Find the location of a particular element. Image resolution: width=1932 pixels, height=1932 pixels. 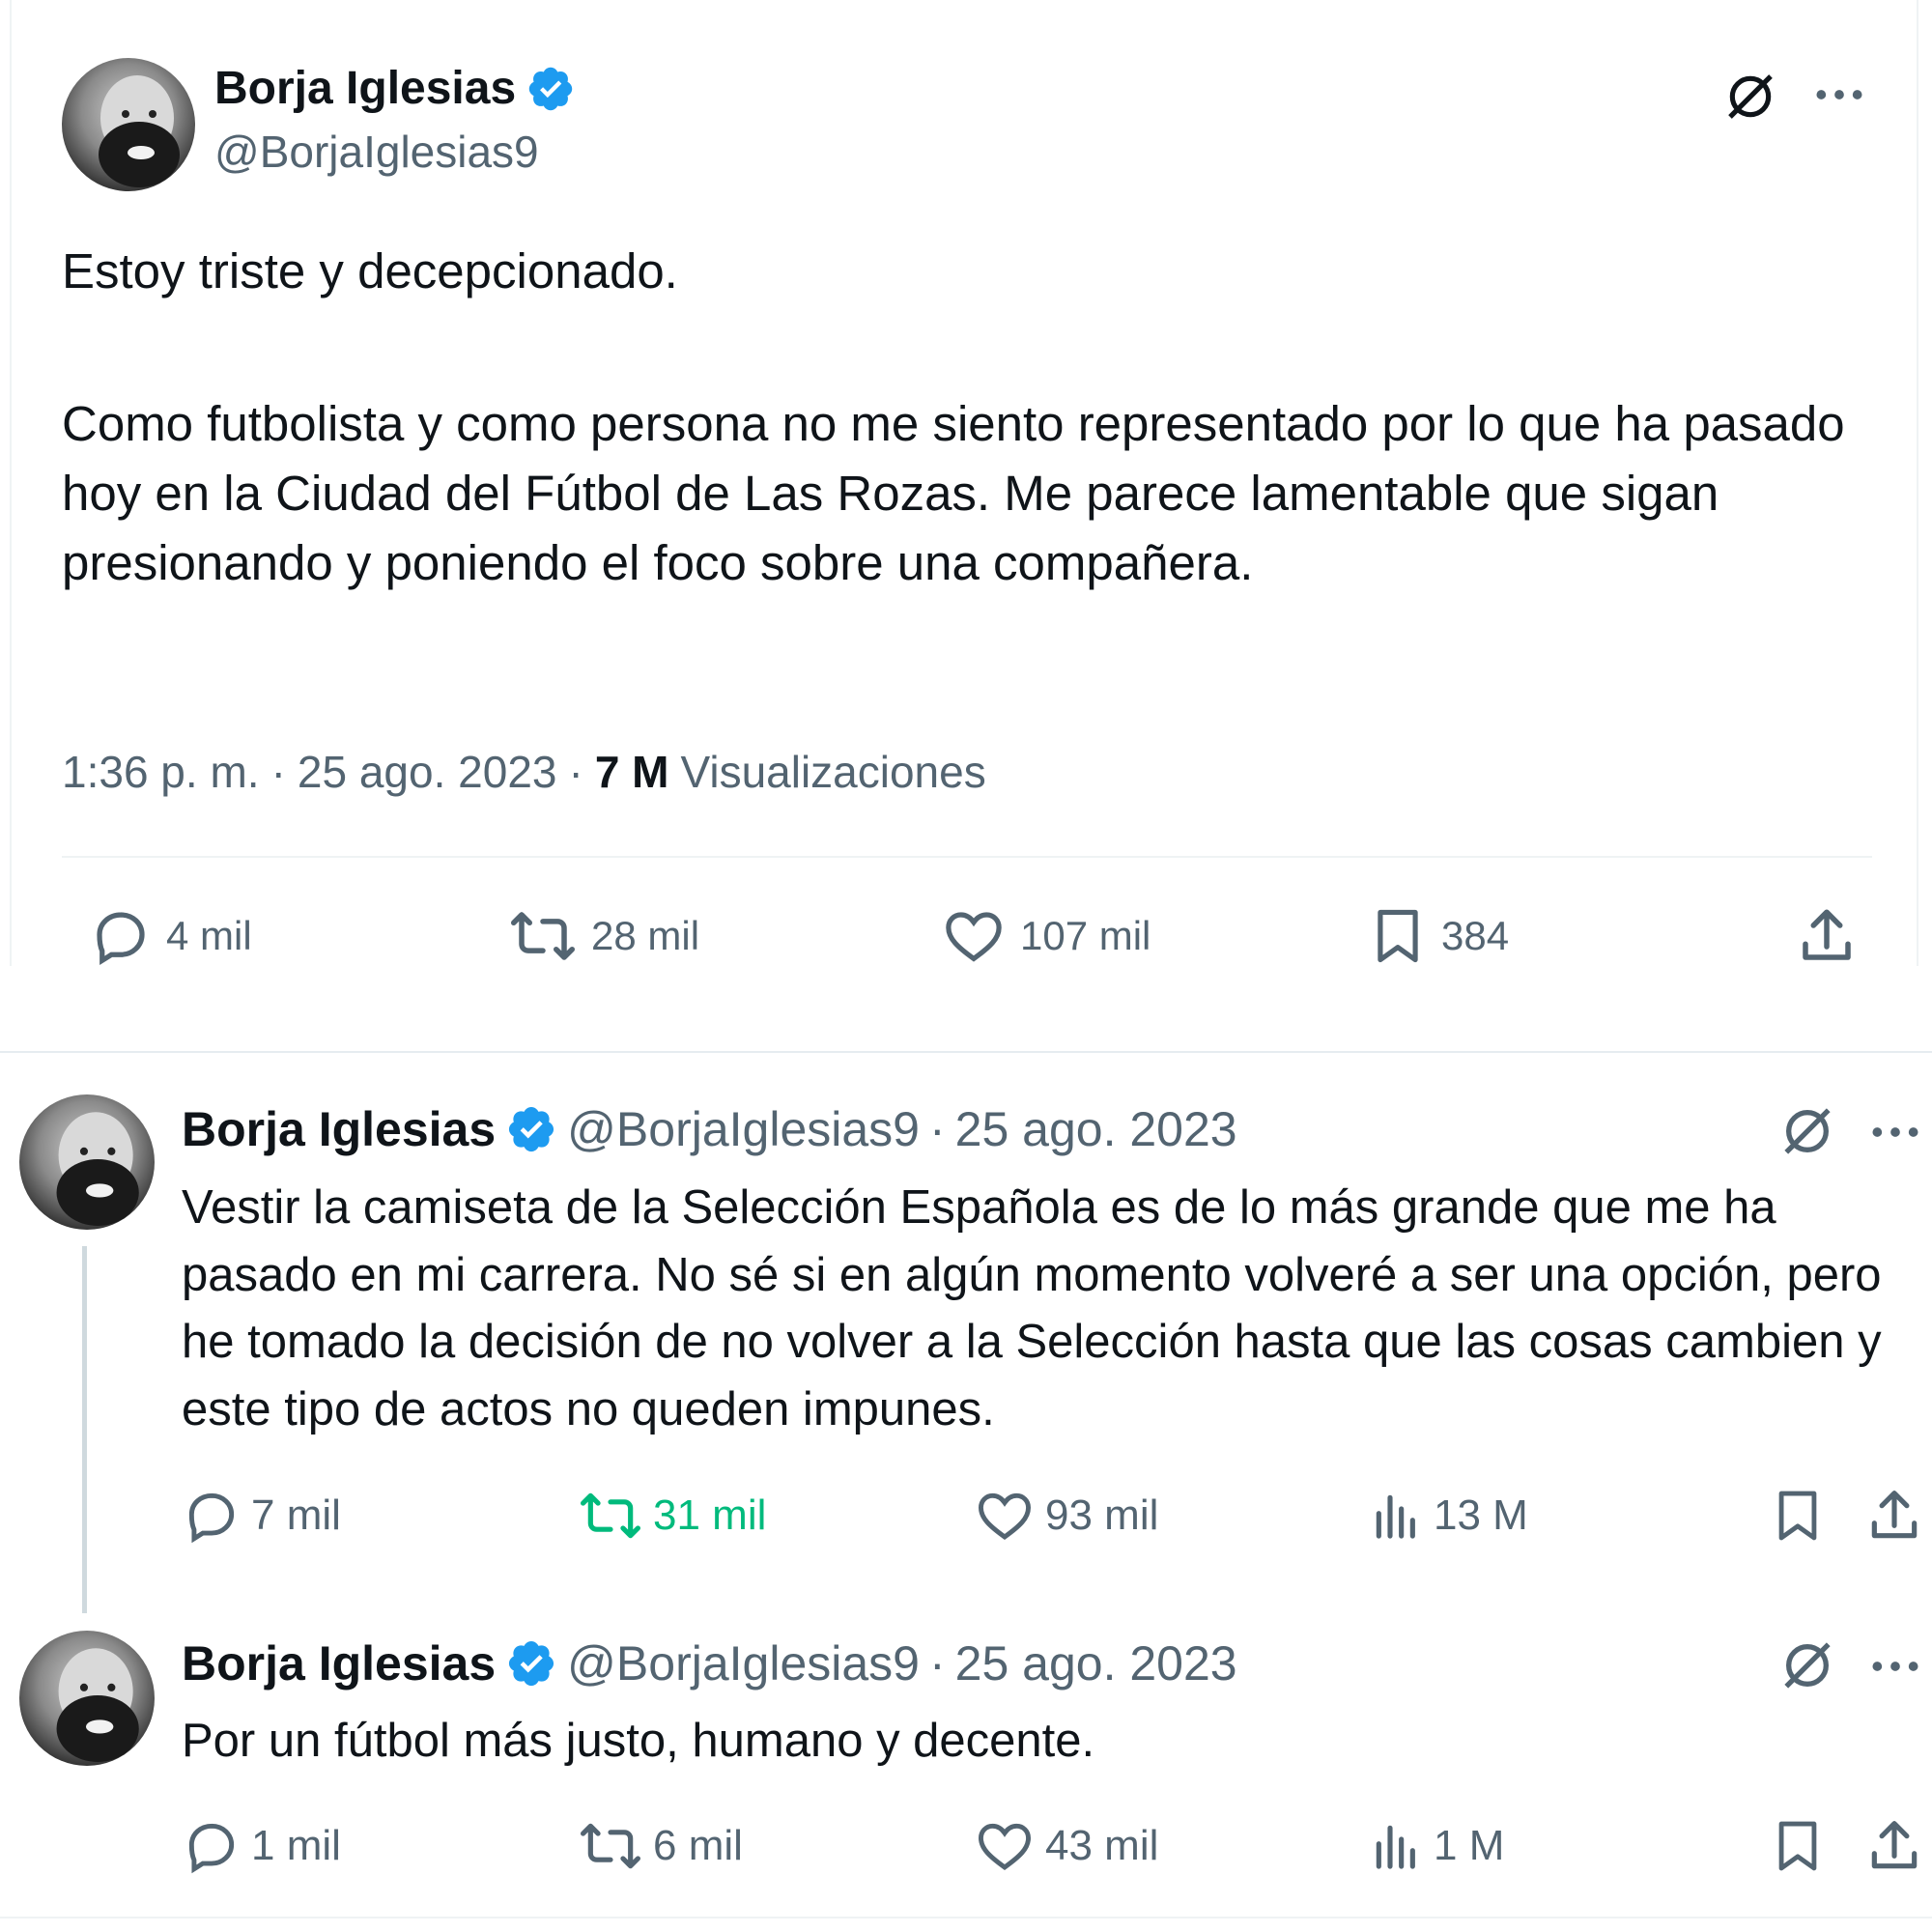

tweet-time: 1:36 p. m. is located at coordinates (161, 772).